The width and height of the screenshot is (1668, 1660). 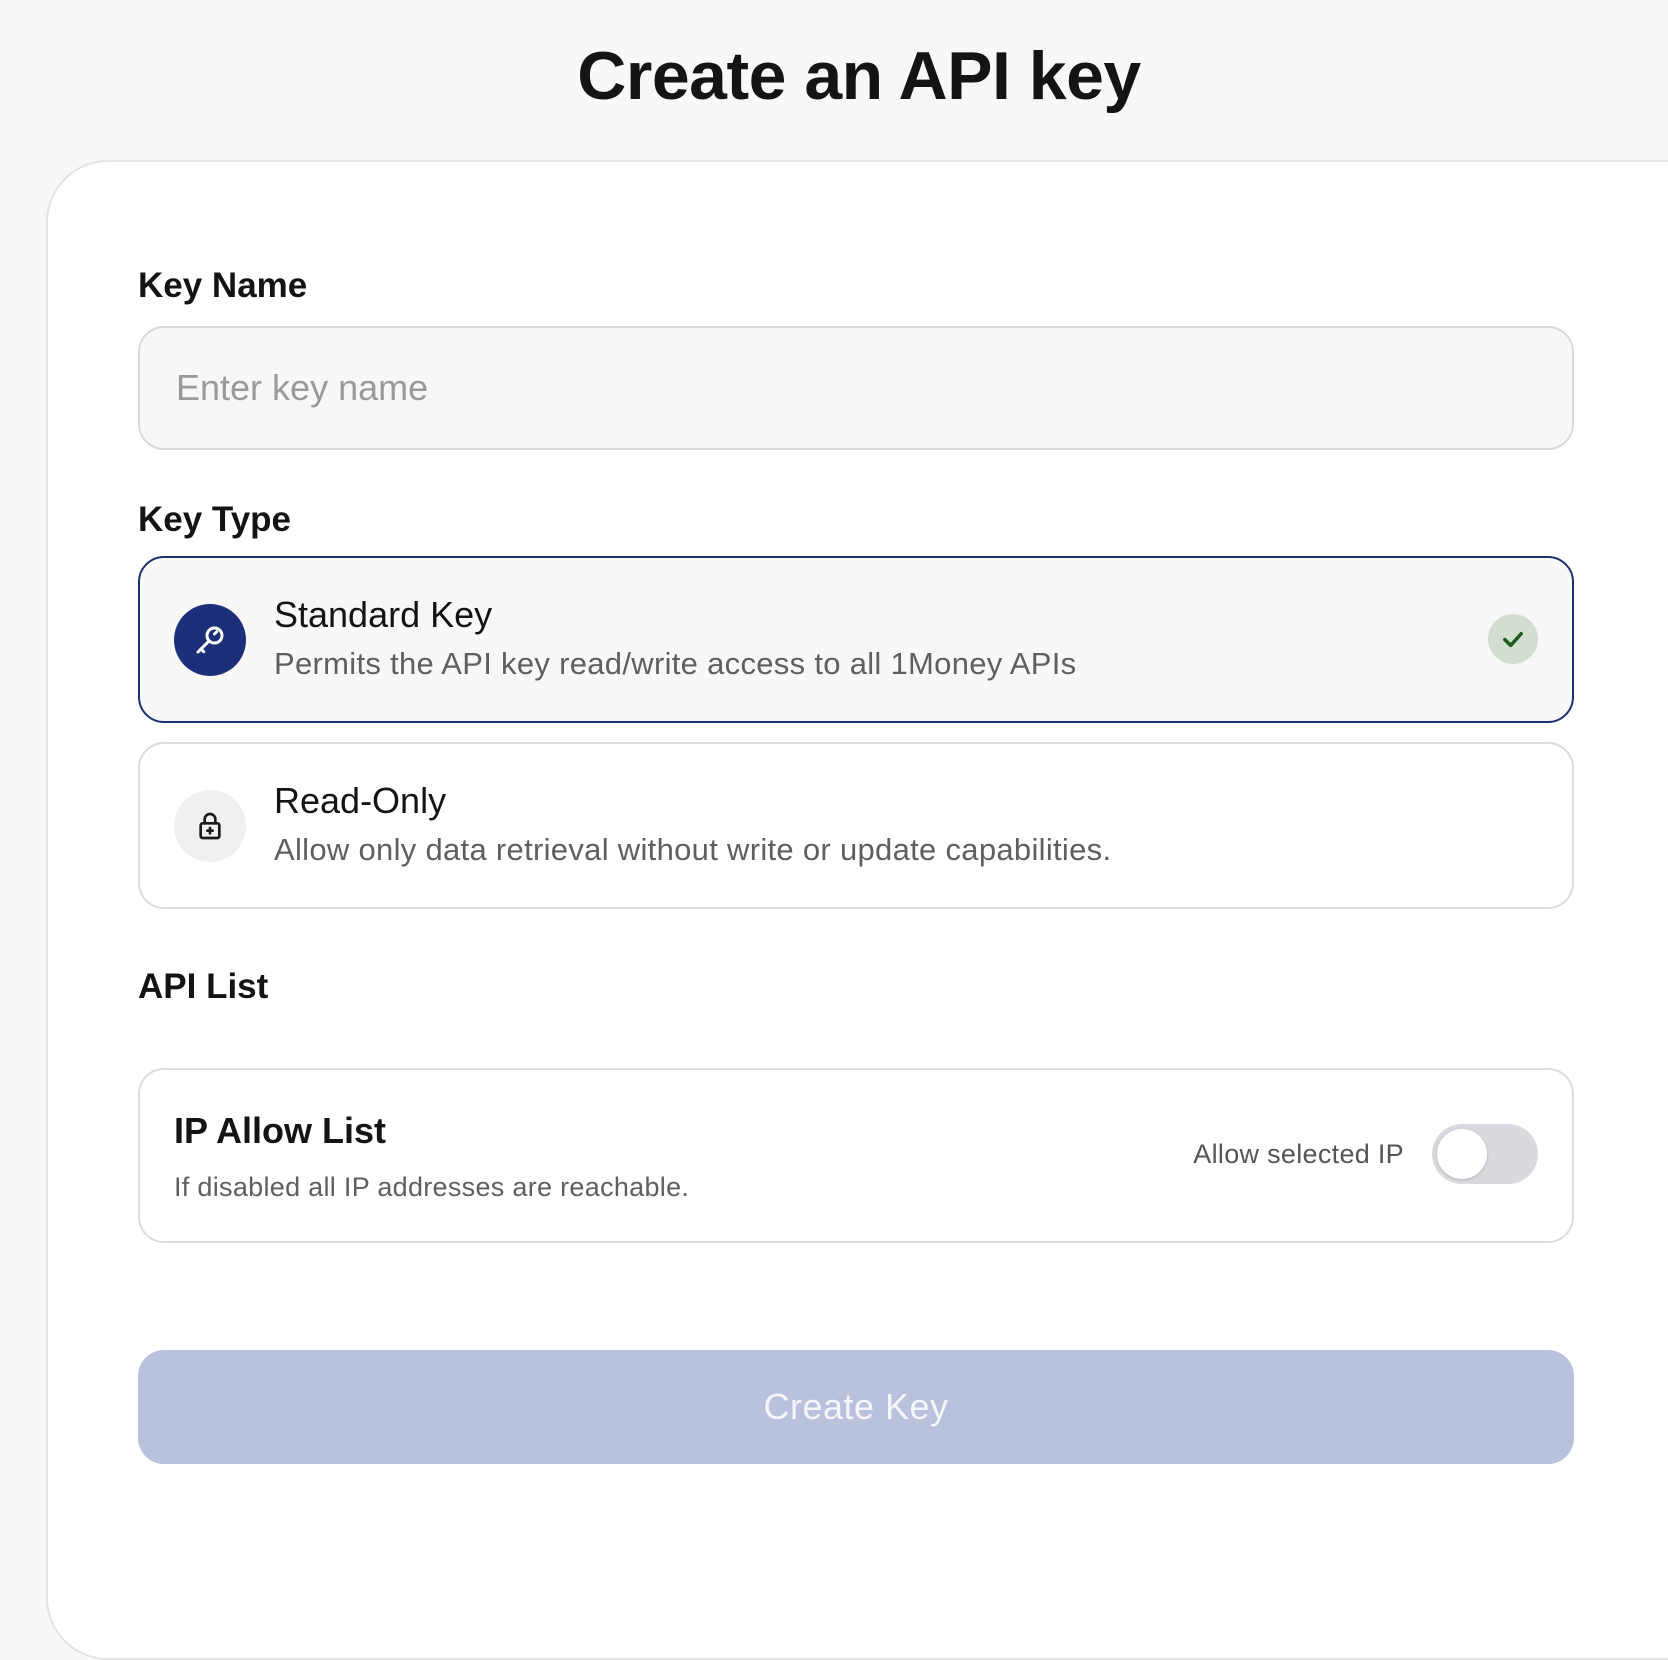 What do you see at coordinates (360, 800) in the screenshot?
I see `key-type-option-title: Read-Only` at bounding box center [360, 800].